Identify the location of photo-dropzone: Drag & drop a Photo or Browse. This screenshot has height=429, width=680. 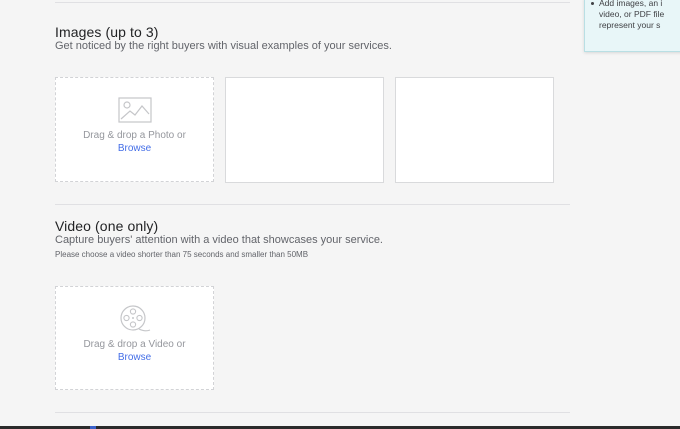
(134, 129).